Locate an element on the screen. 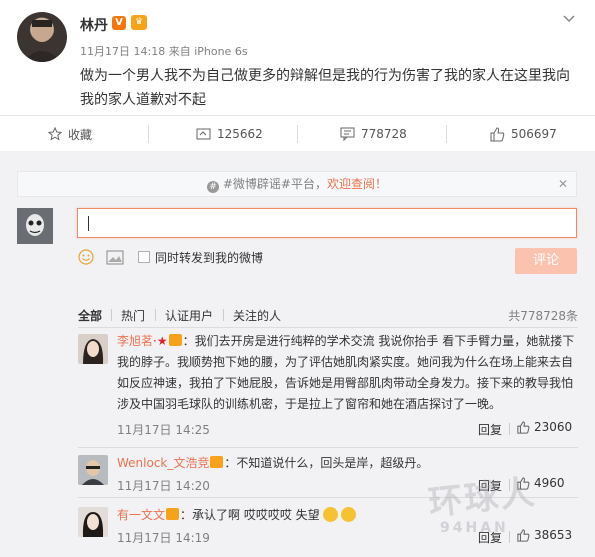  repost-checkbox is located at coordinates (144, 257).